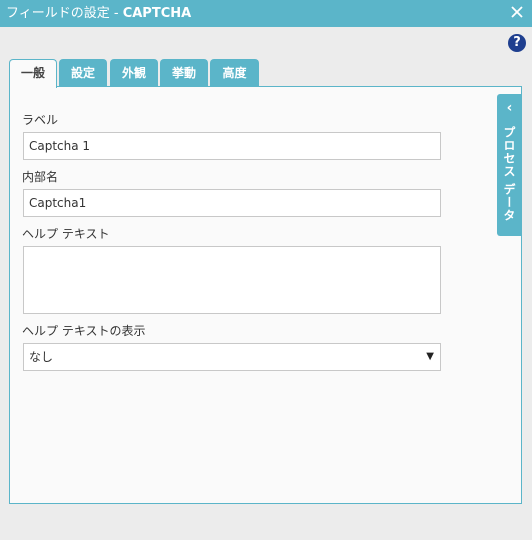 The image size is (532, 540). What do you see at coordinates (430, 356) in the screenshot?
I see `chevron-down-icon: ▼` at bounding box center [430, 356].